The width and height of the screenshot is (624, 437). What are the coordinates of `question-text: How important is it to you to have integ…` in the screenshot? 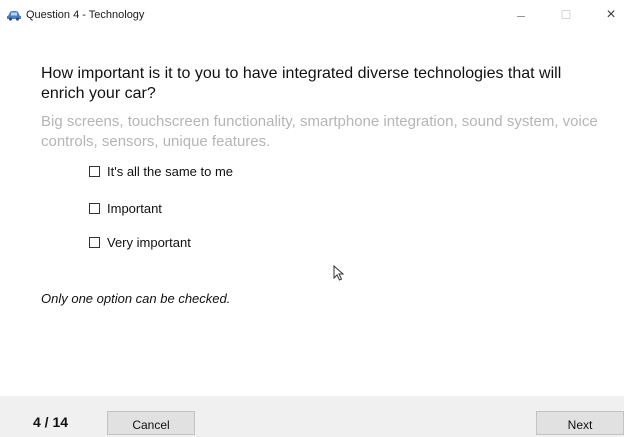 It's located at (301, 83).